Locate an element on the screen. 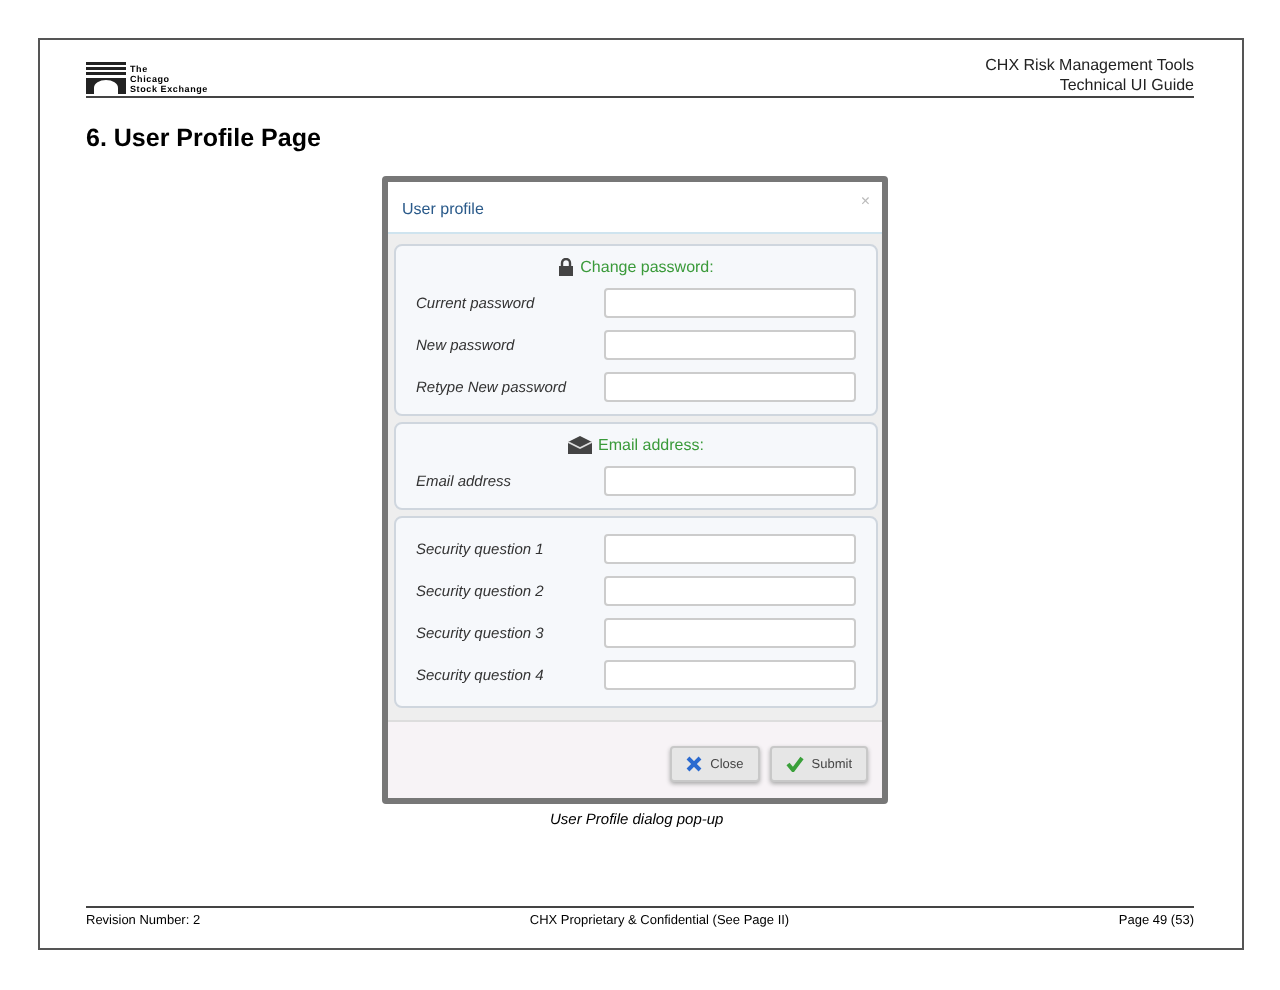 The width and height of the screenshot is (1280, 990). document-title: CHX Risk Management Tools is located at coordinates (1089, 65).